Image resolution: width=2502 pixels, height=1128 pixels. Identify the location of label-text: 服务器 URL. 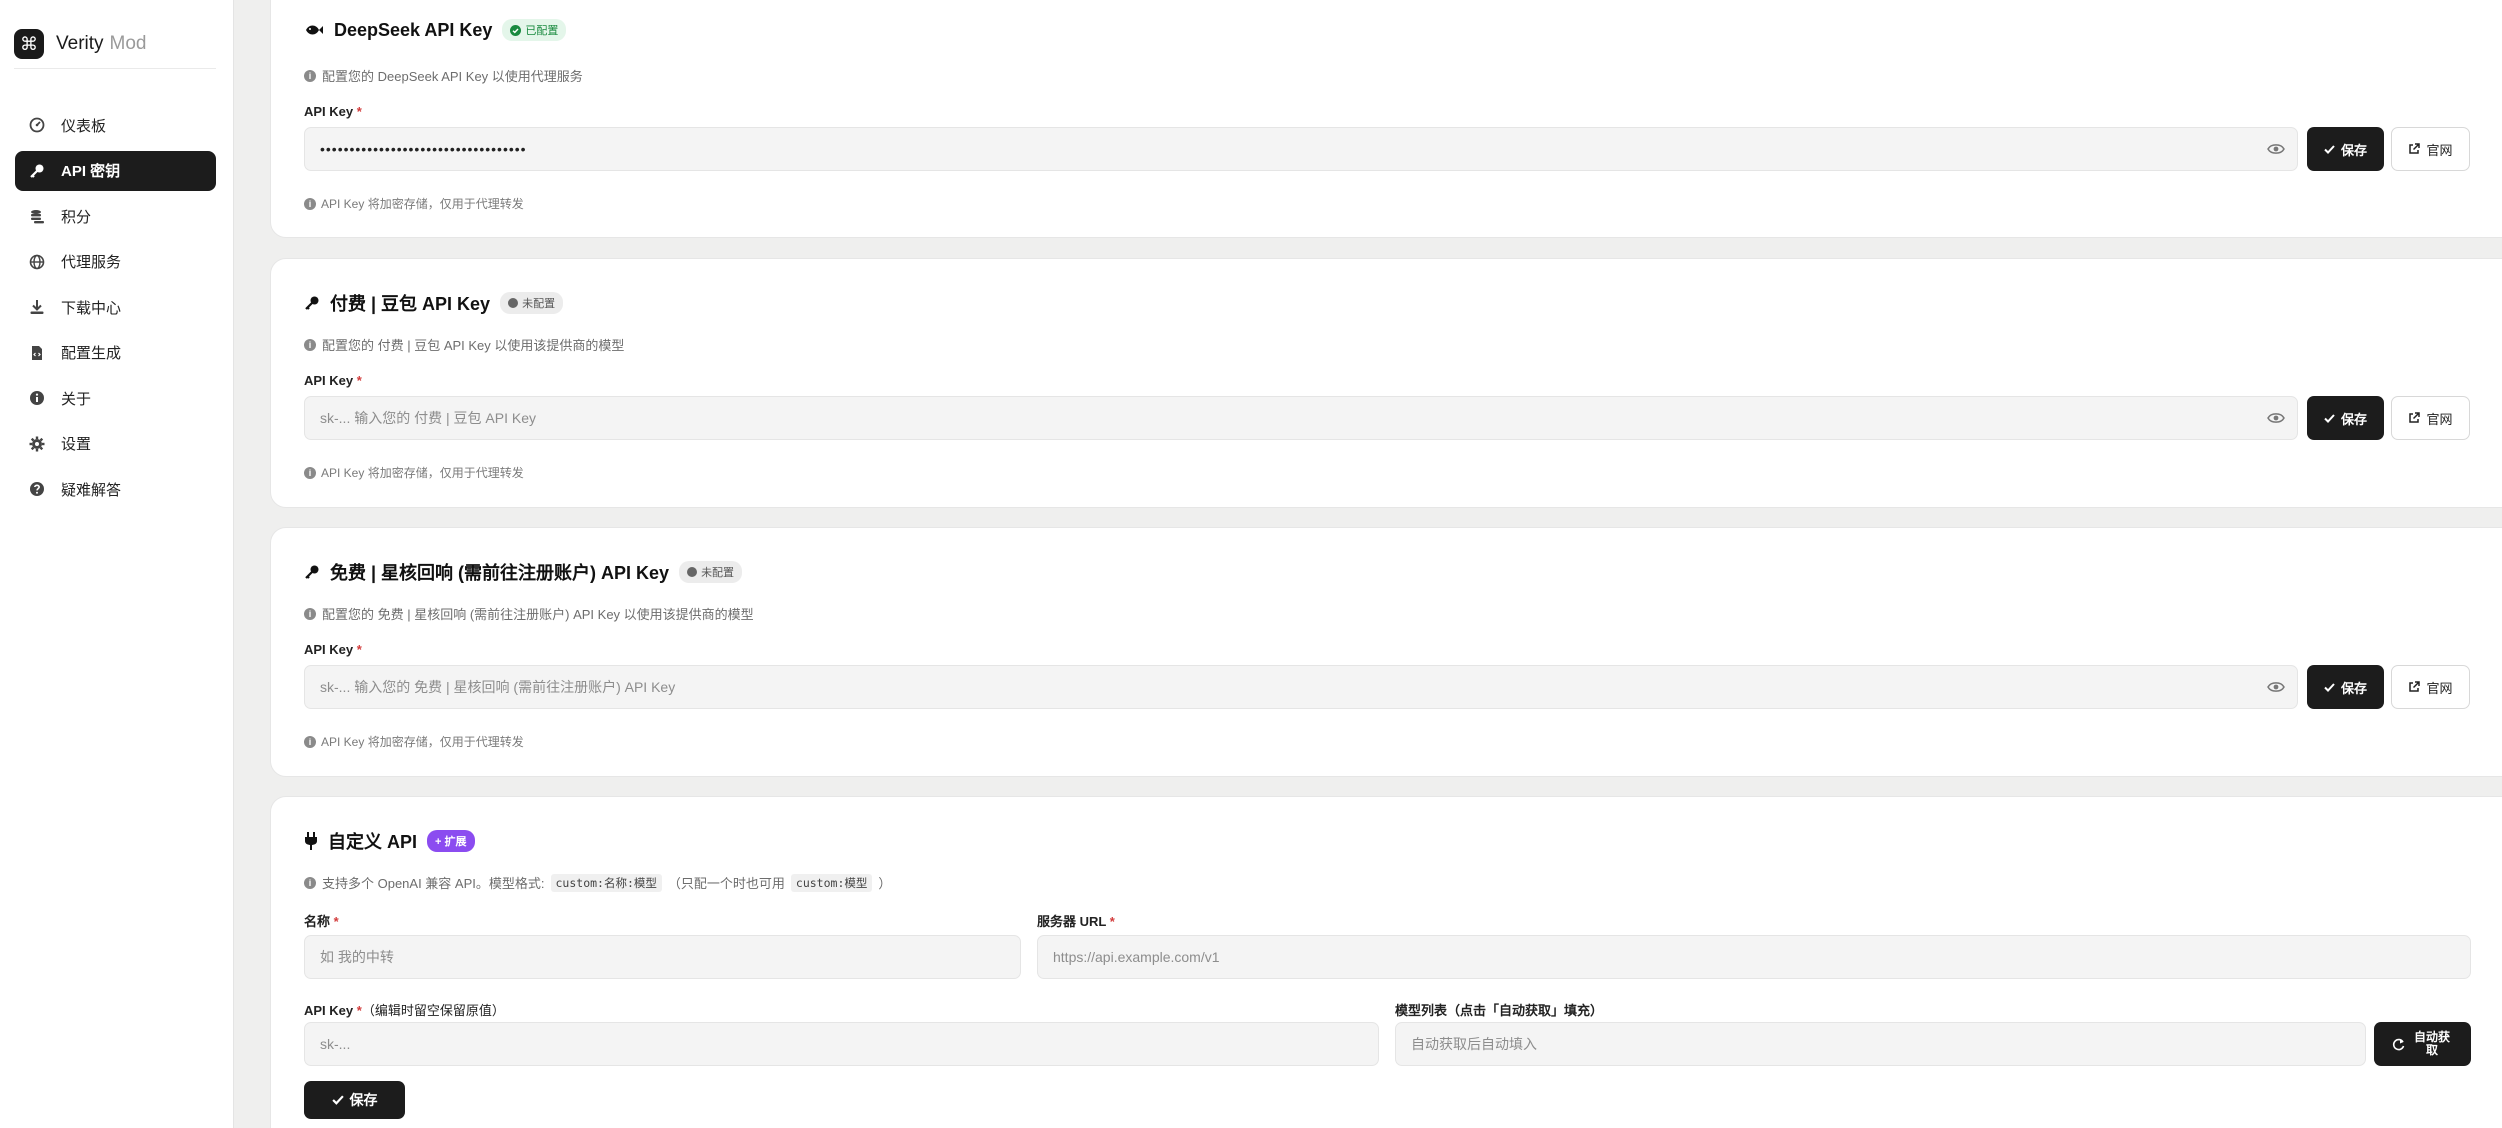
(1072, 921).